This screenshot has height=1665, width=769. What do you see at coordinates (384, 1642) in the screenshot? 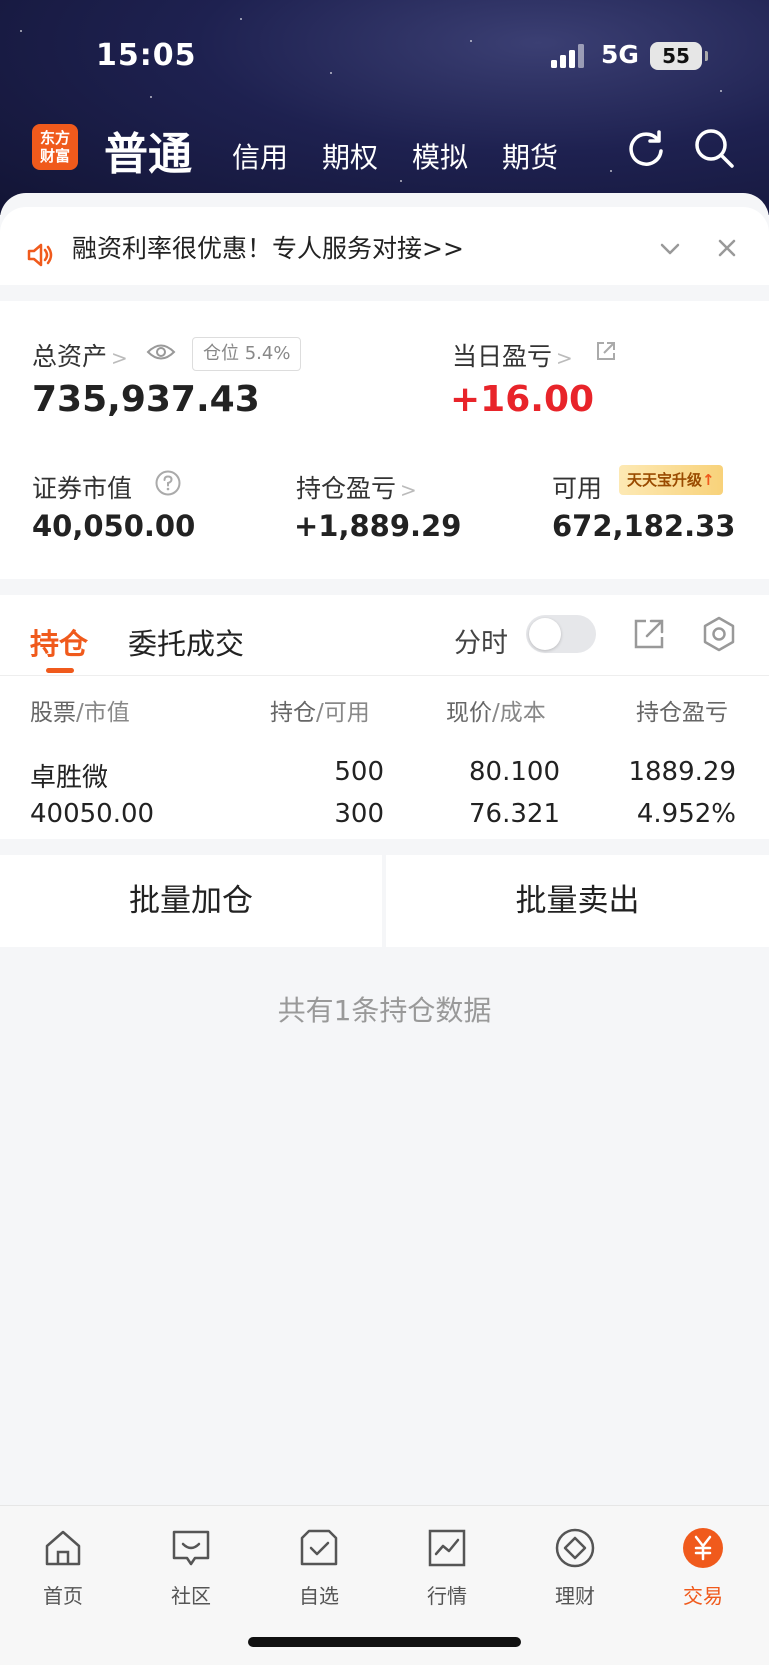
I see `home-indicator` at bounding box center [384, 1642].